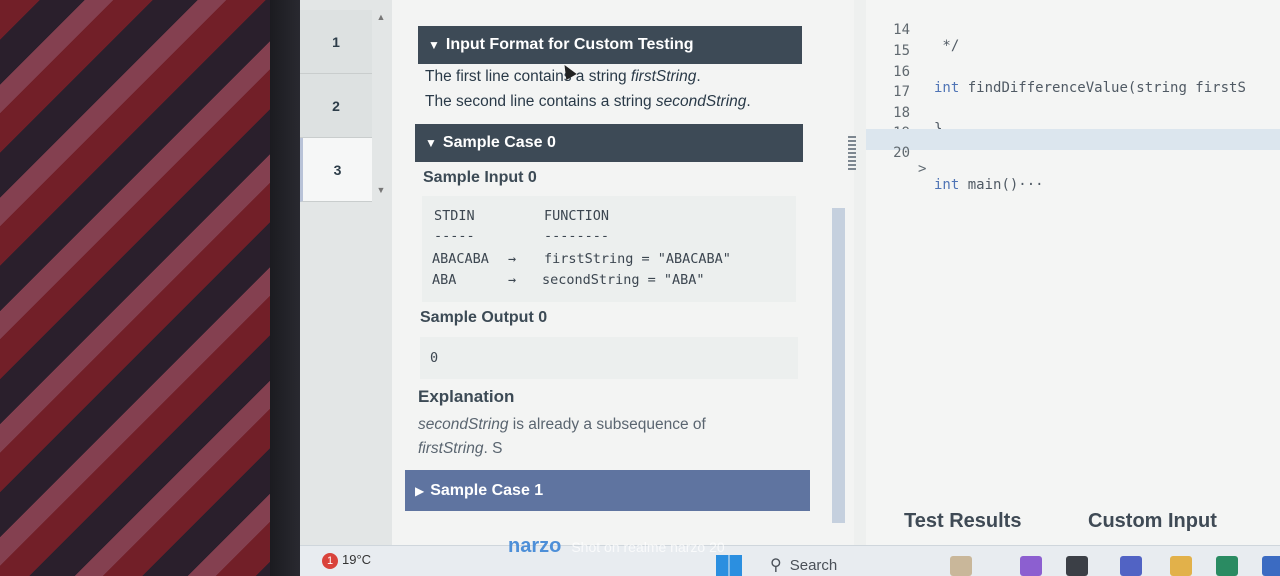  What do you see at coordinates (1181, 566) in the screenshot?
I see `file-explorer-icon` at bounding box center [1181, 566].